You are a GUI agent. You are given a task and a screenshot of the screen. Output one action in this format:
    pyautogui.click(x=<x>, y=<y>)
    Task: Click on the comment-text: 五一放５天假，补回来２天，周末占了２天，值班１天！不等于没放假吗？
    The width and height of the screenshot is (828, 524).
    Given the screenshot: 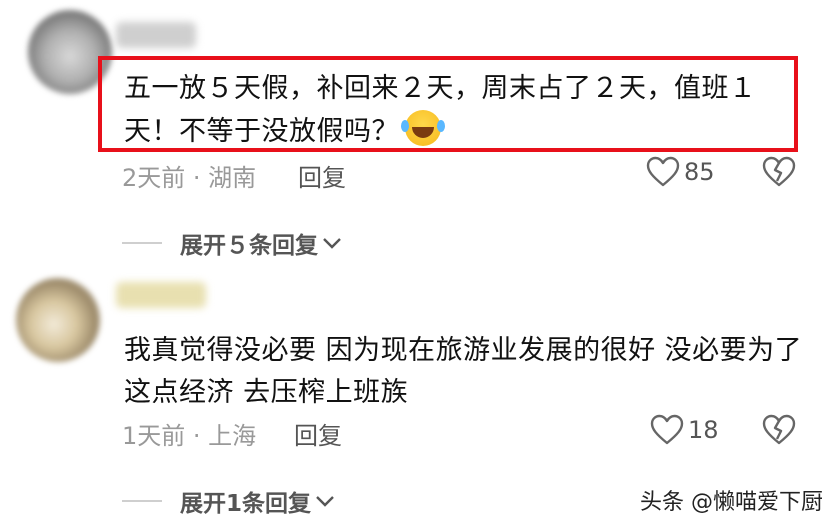 What is the action you would take?
    pyautogui.click(x=464, y=110)
    